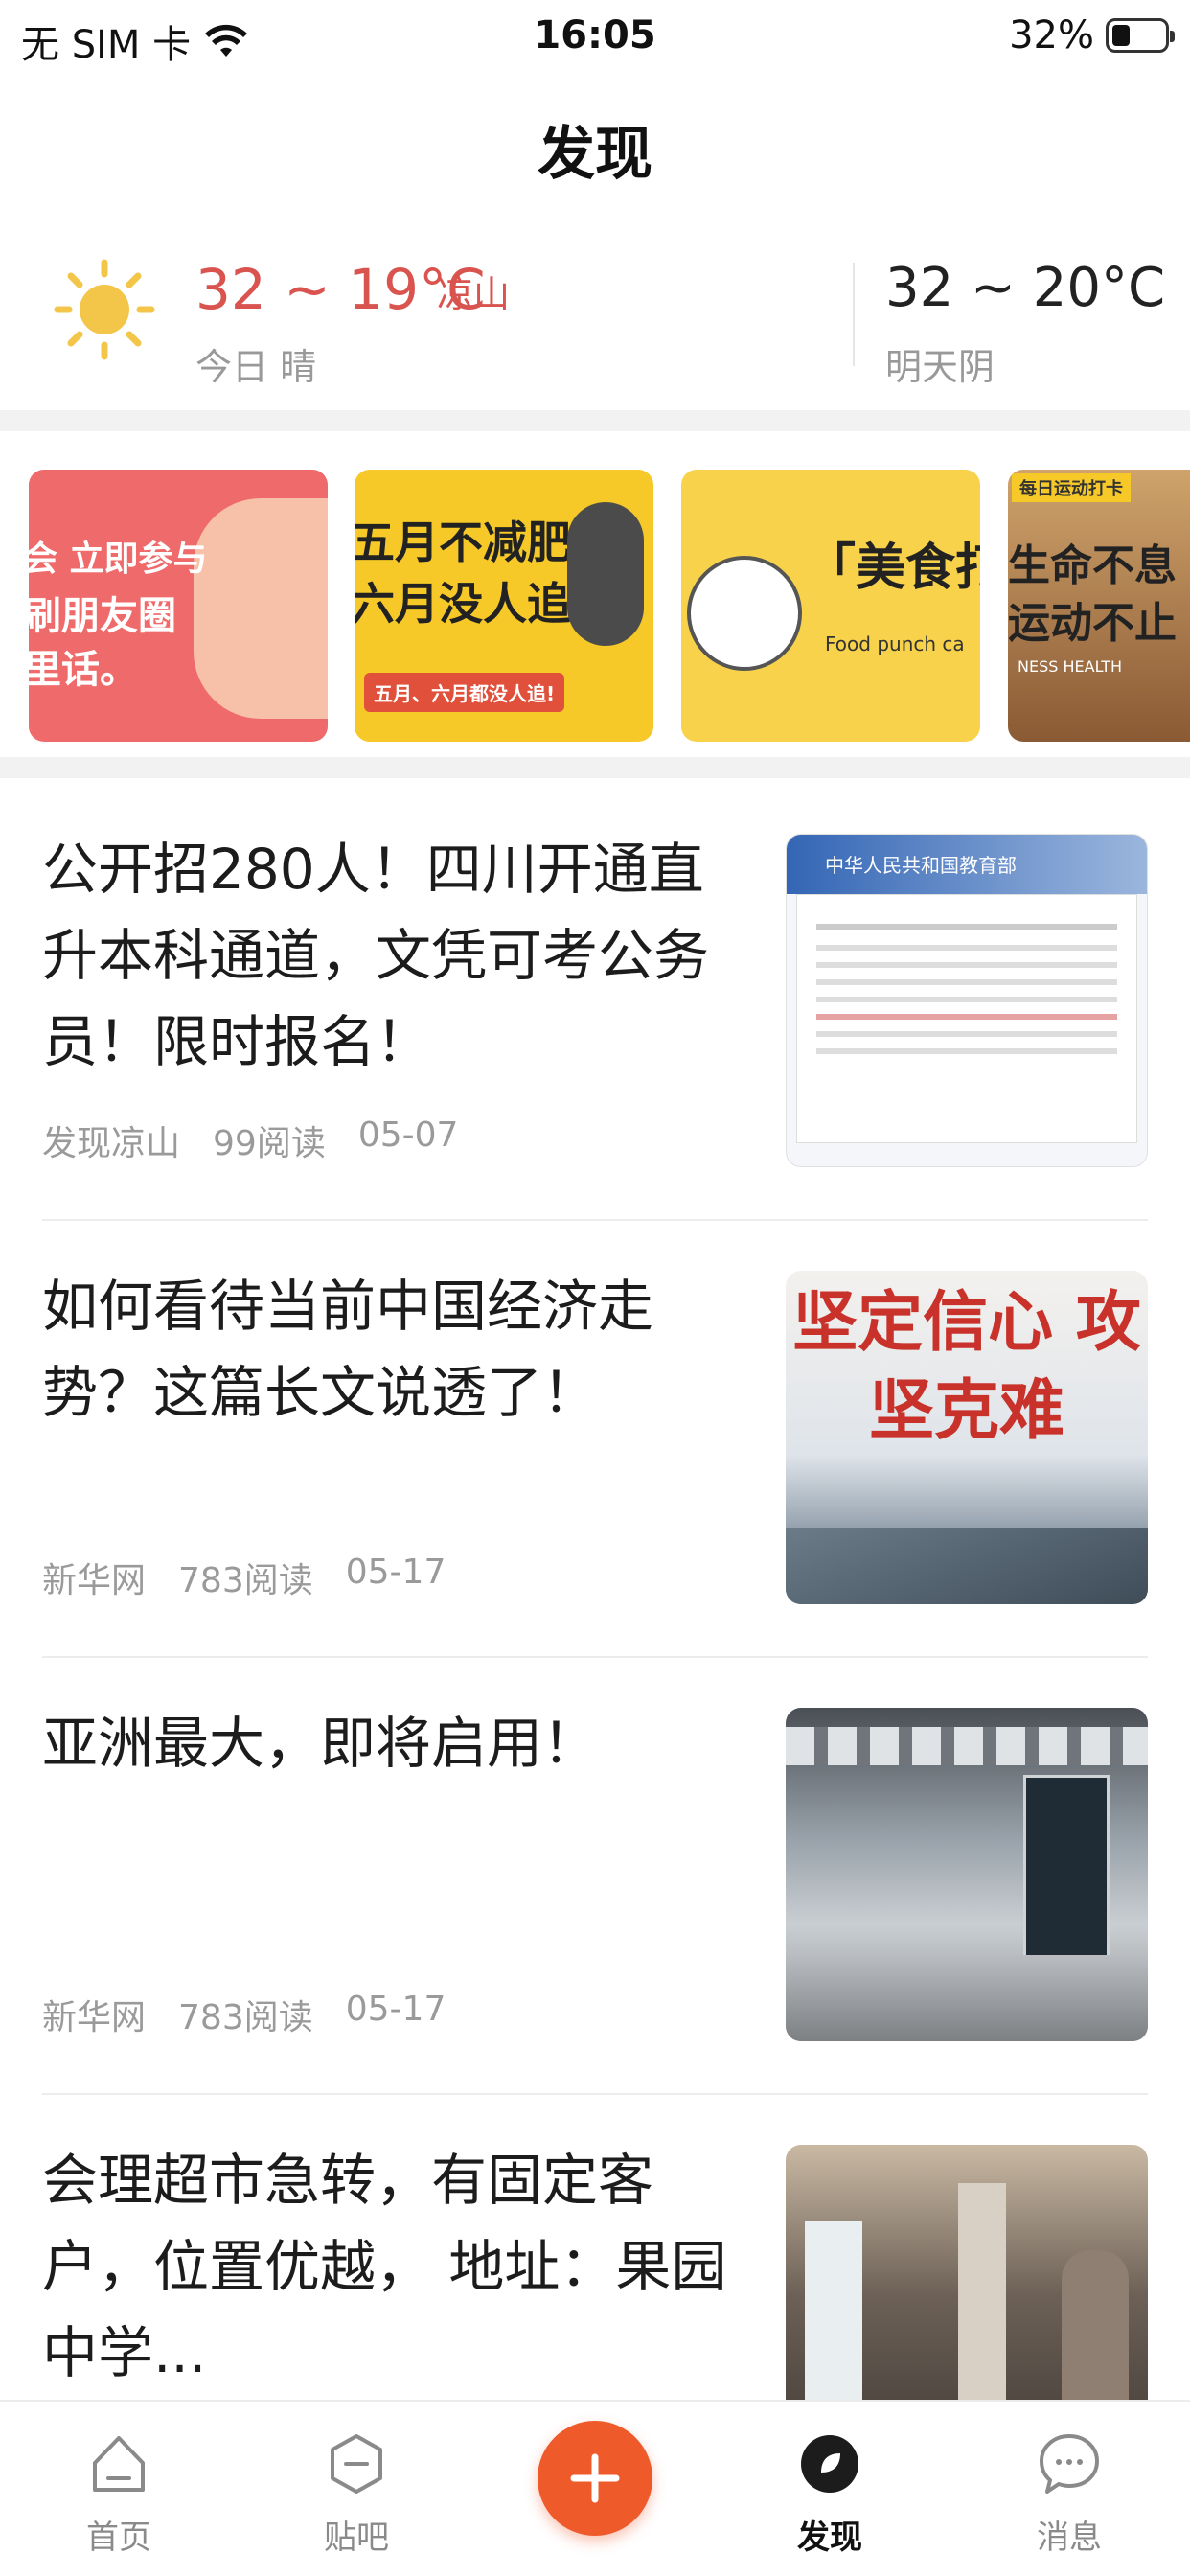  I want to click on article-reads: 99阅读, so click(270, 1143).